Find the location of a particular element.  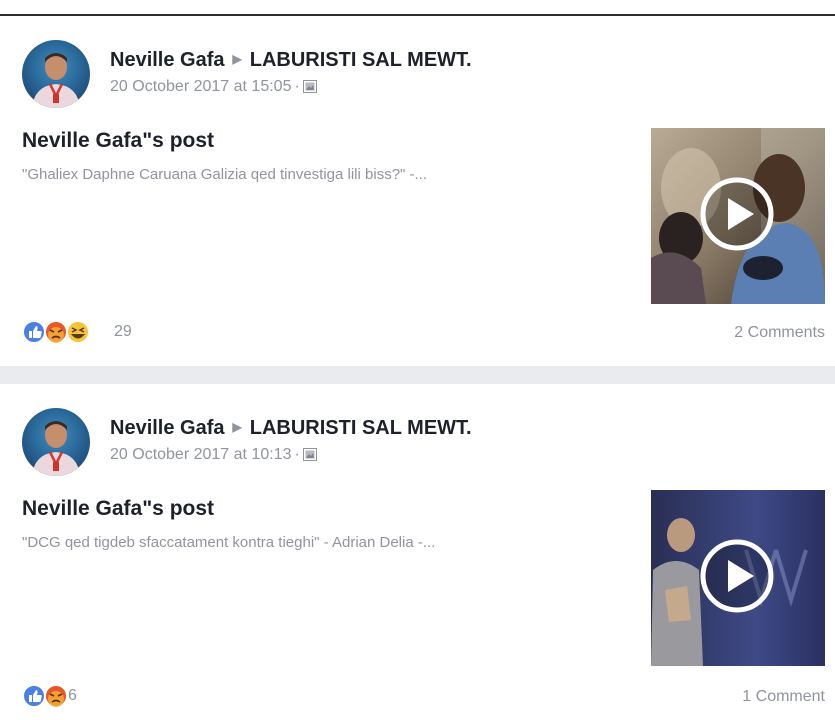

haha-icon is located at coordinates (78, 332).